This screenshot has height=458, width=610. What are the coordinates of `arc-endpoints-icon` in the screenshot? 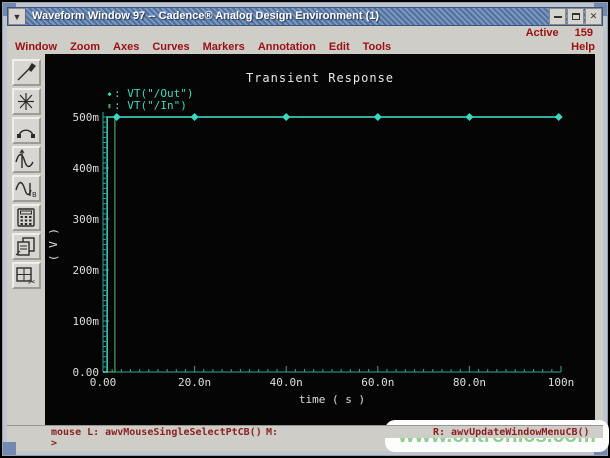 It's located at (26, 133).